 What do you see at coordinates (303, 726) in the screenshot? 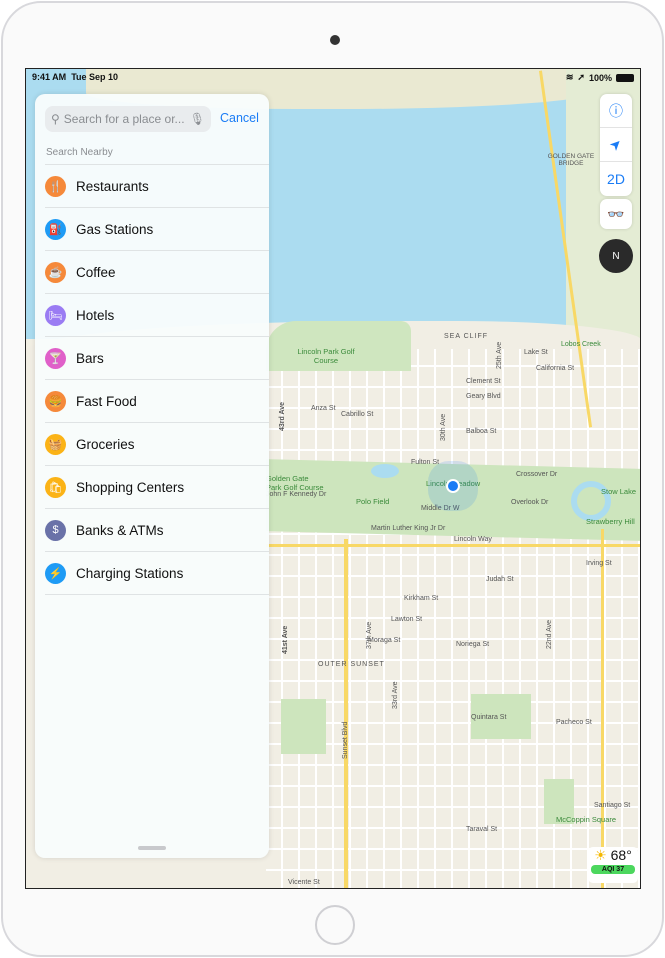
I see `park-block` at bounding box center [303, 726].